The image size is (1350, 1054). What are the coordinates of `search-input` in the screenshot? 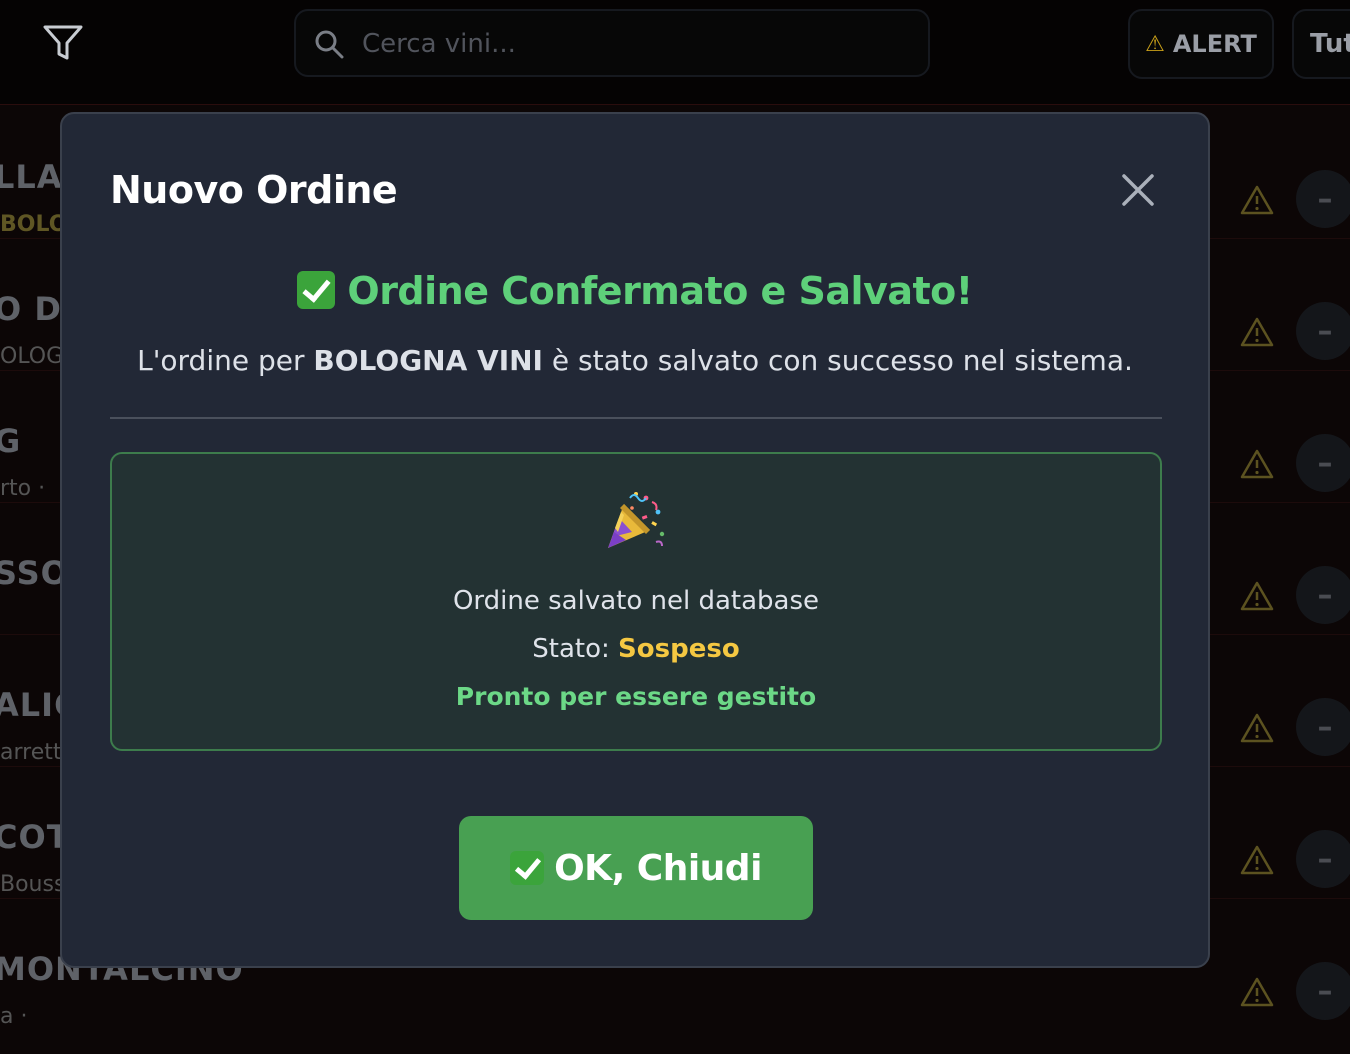 It's located at (632, 44).